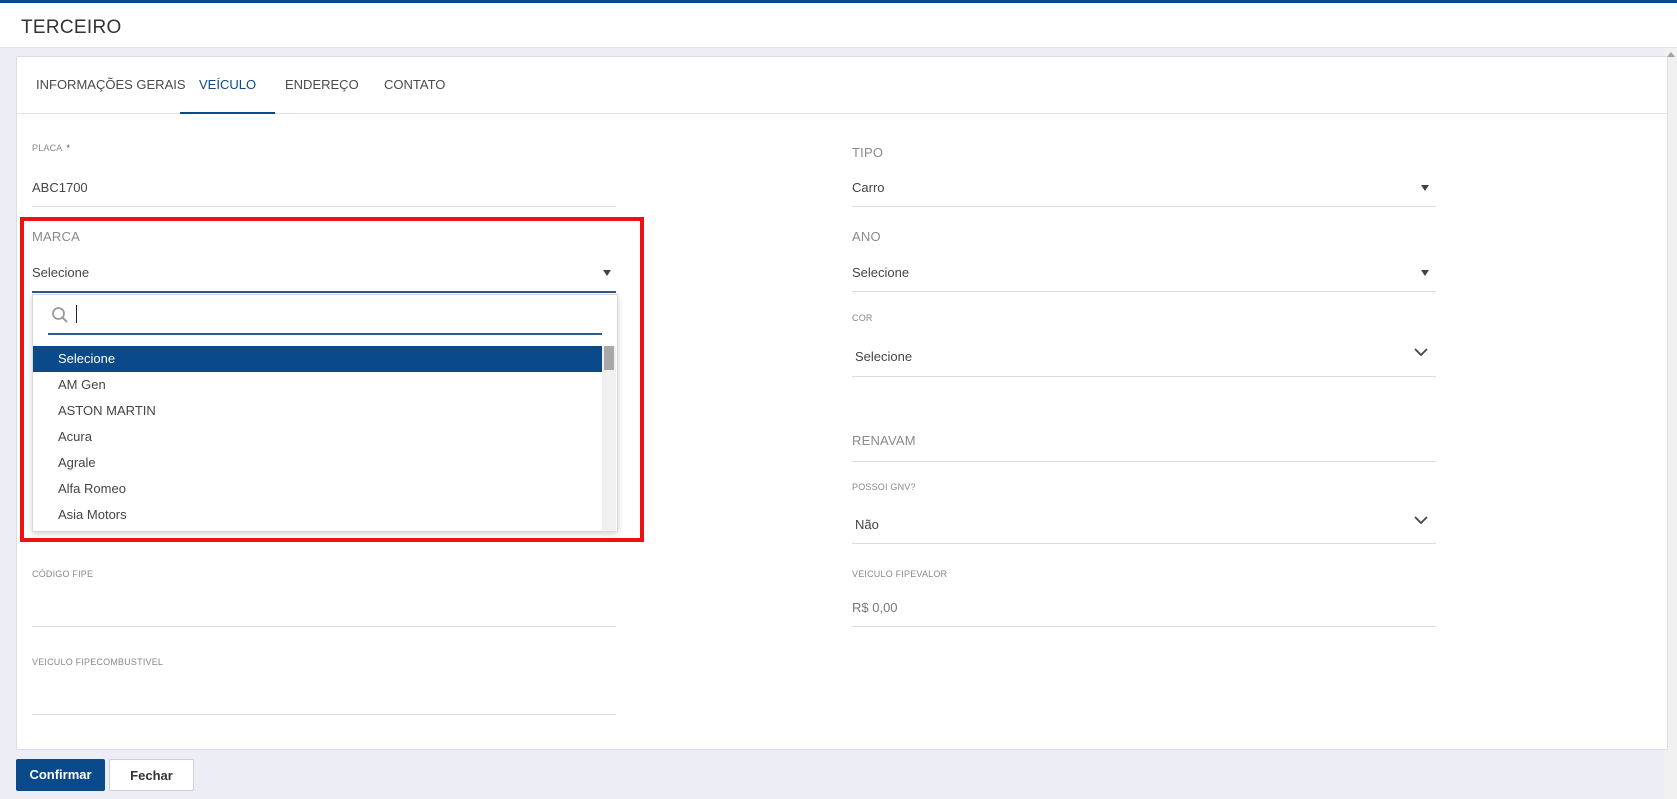 The height and width of the screenshot is (799, 1677). What do you see at coordinates (1144, 626) in the screenshot?
I see `fipe-valor-underline` at bounding box center [1144, 626].